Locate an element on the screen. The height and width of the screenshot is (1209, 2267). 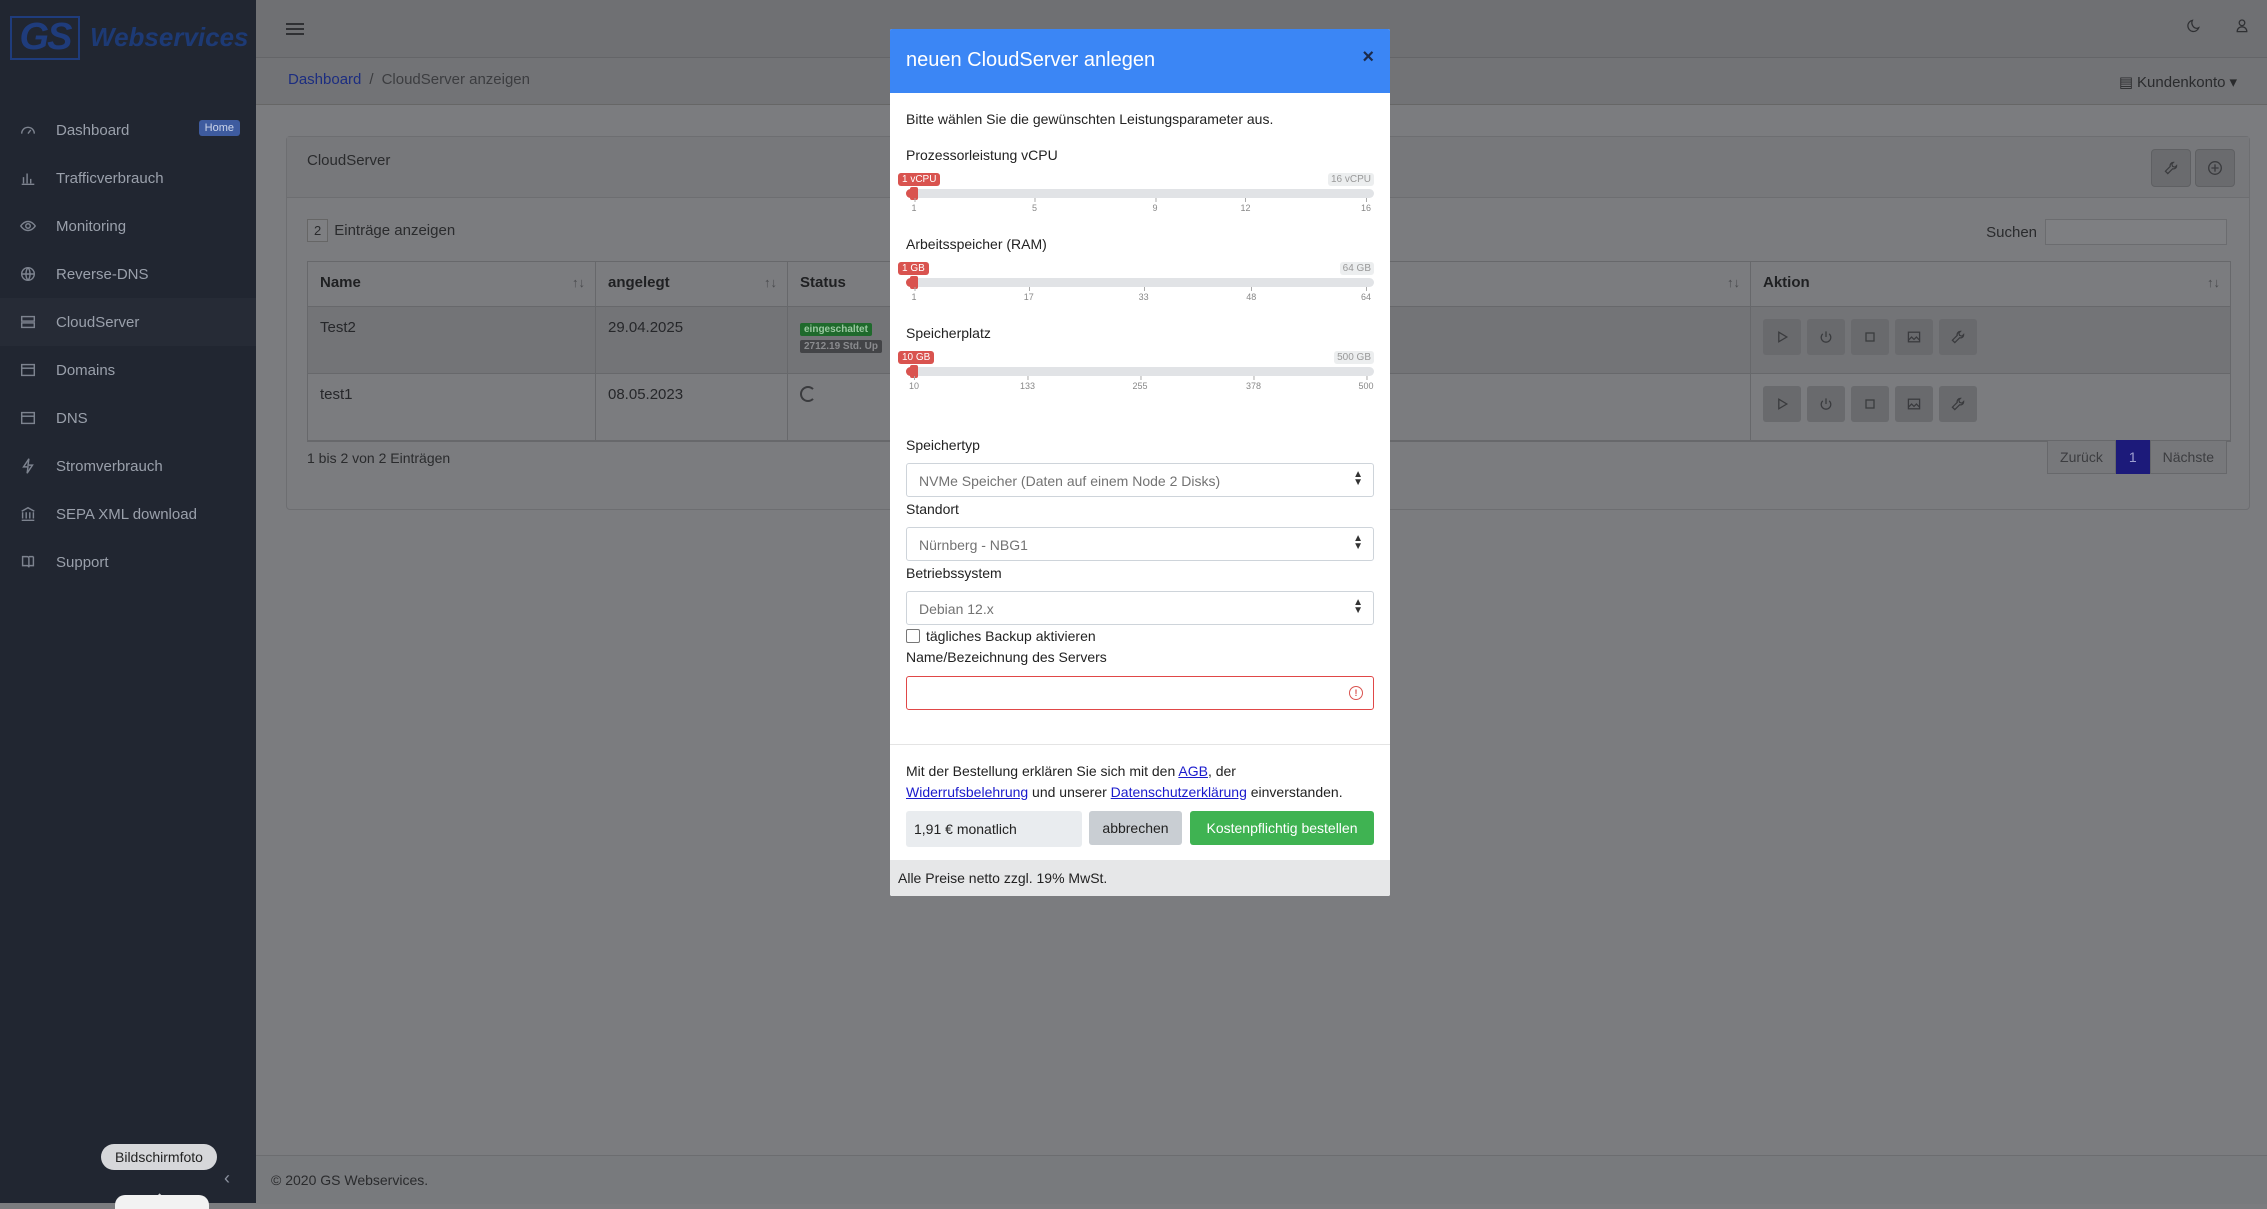
terms-mid: , der is located at coordinates (1221, 771).